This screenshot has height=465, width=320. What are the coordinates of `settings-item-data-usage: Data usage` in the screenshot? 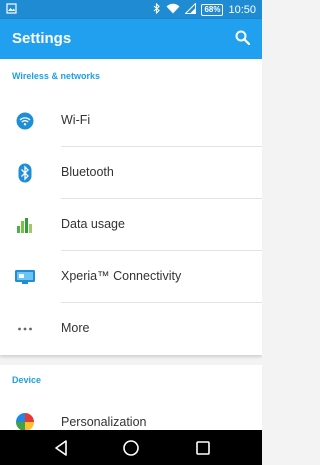 It's located at (131, 225).